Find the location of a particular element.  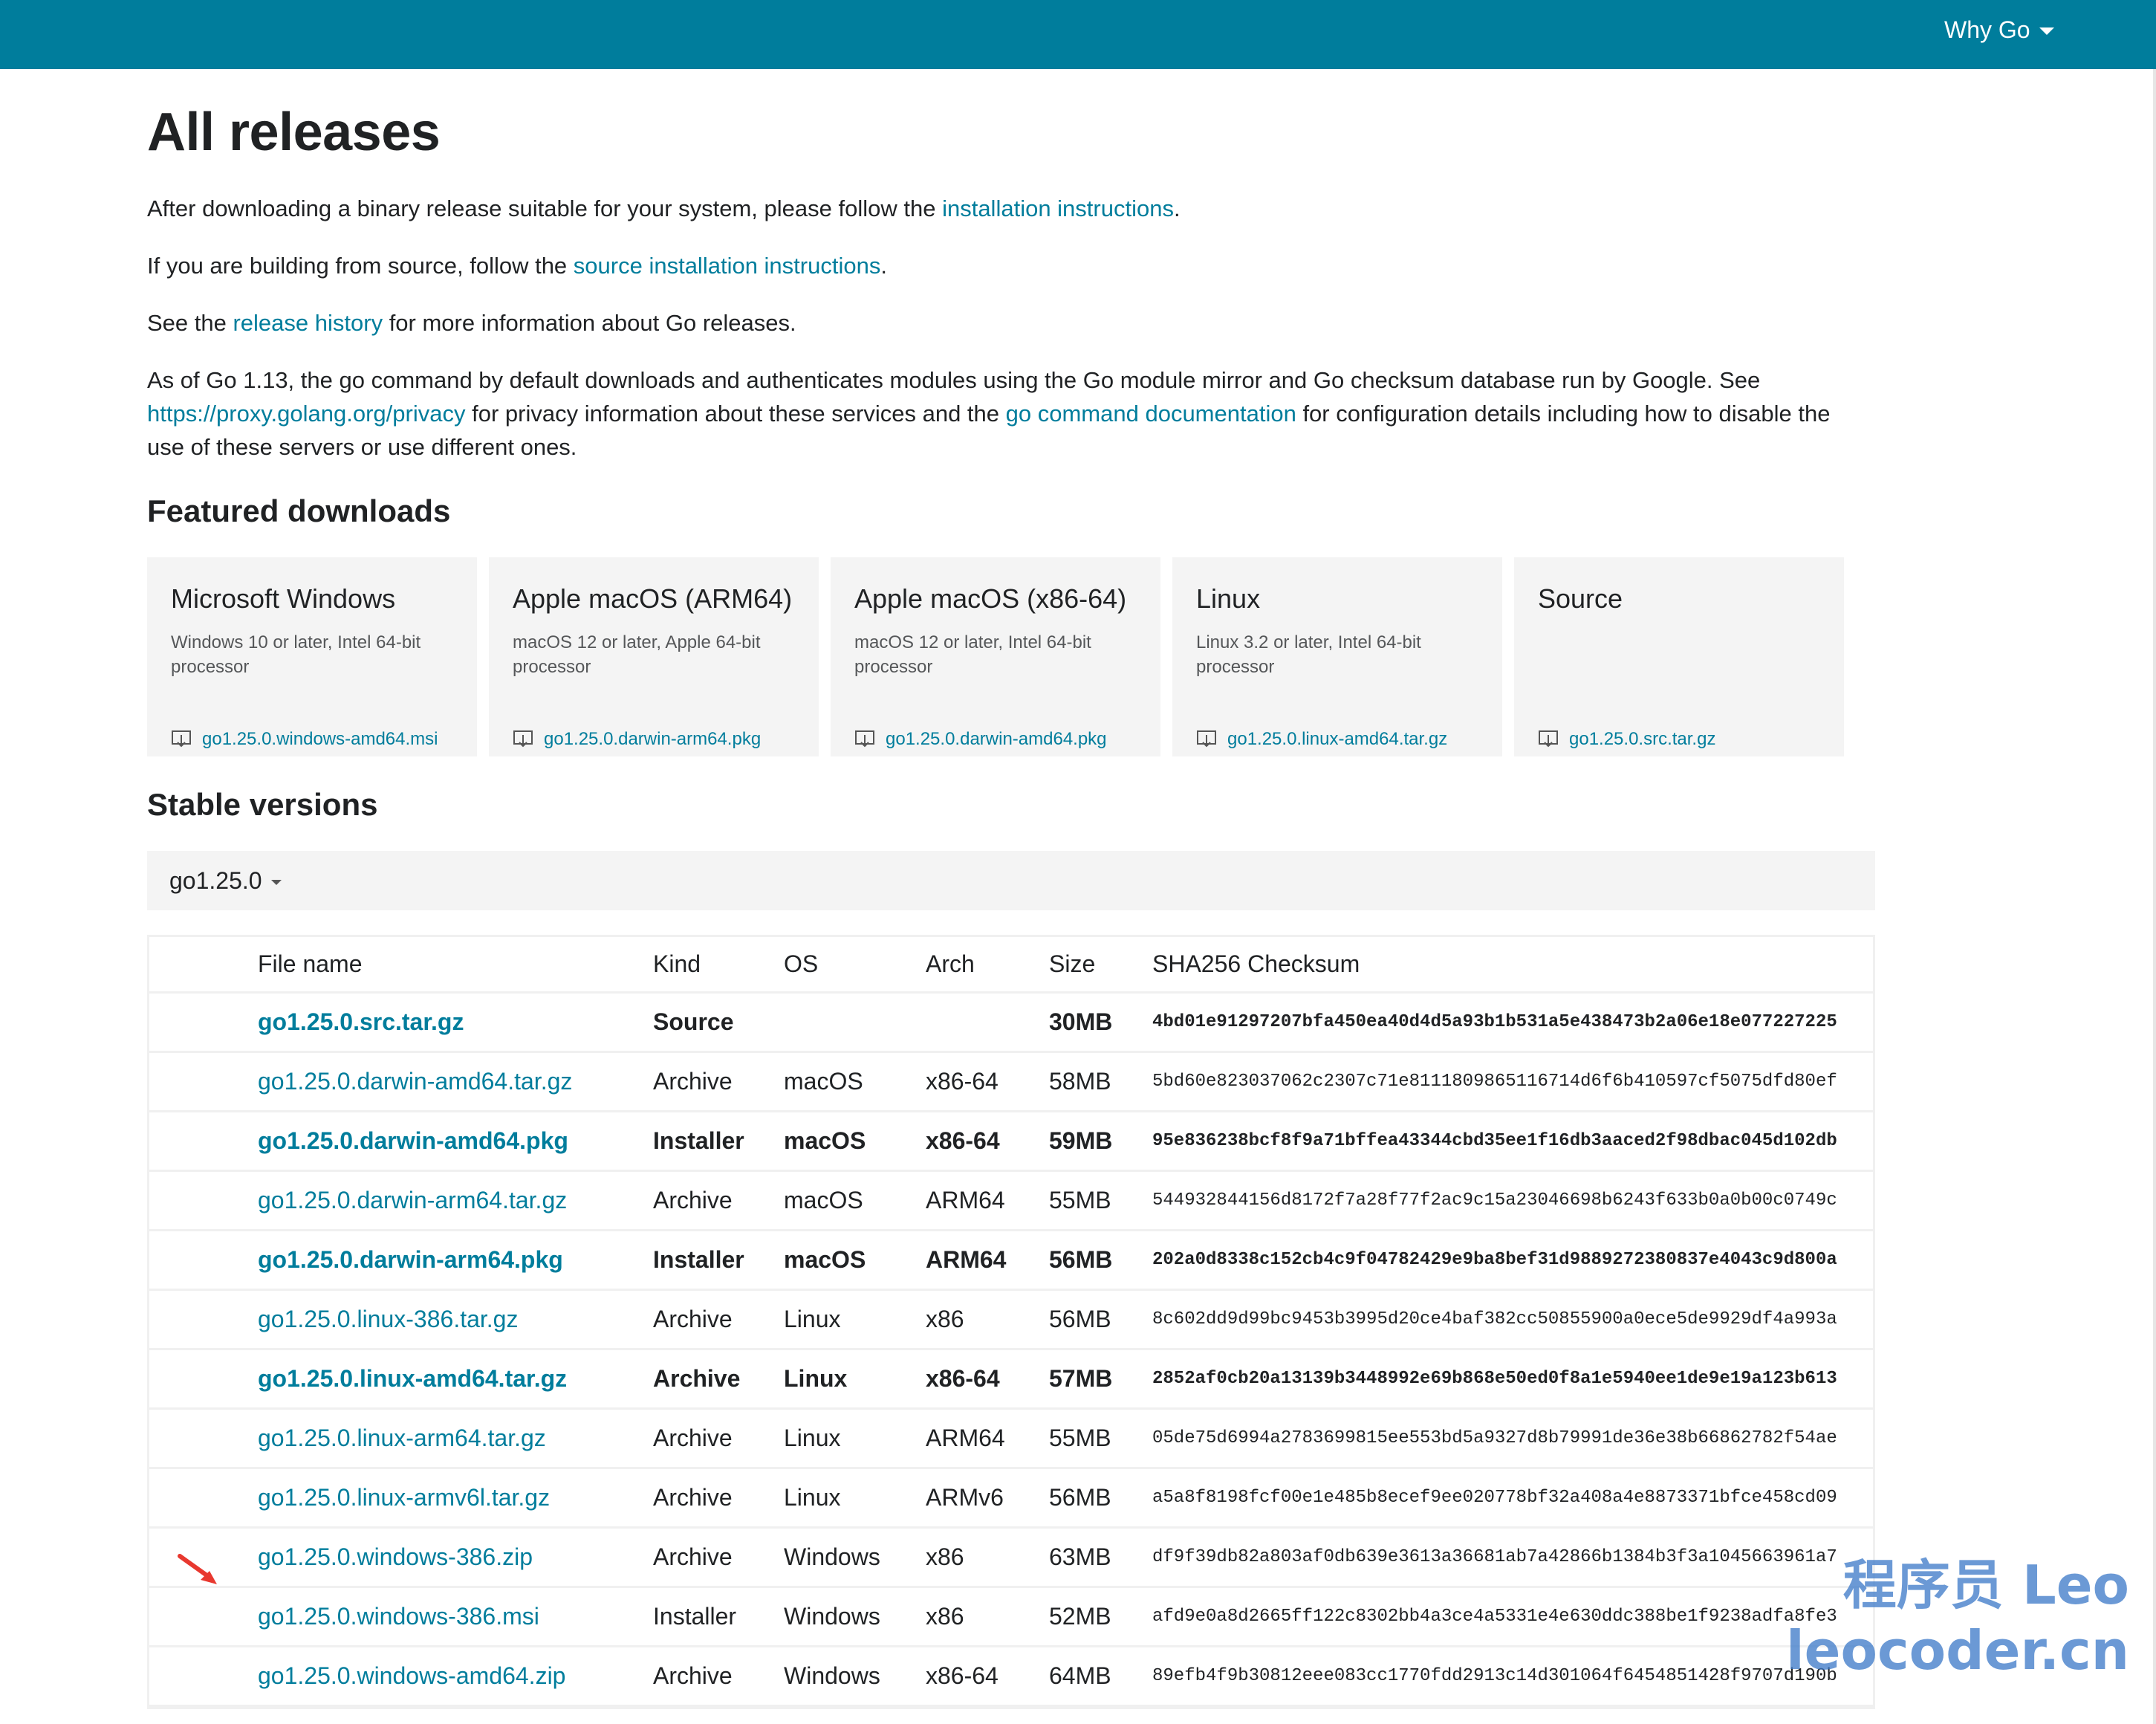

file-name-link: go1.25.0.darwin-arm64.pkg is located at coordinates (410, 1259).